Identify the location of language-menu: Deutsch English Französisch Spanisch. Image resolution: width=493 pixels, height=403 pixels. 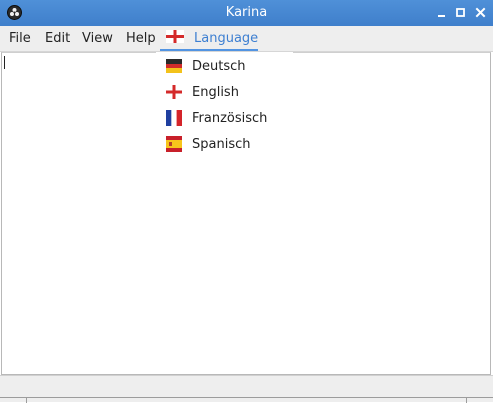
(224, 106).